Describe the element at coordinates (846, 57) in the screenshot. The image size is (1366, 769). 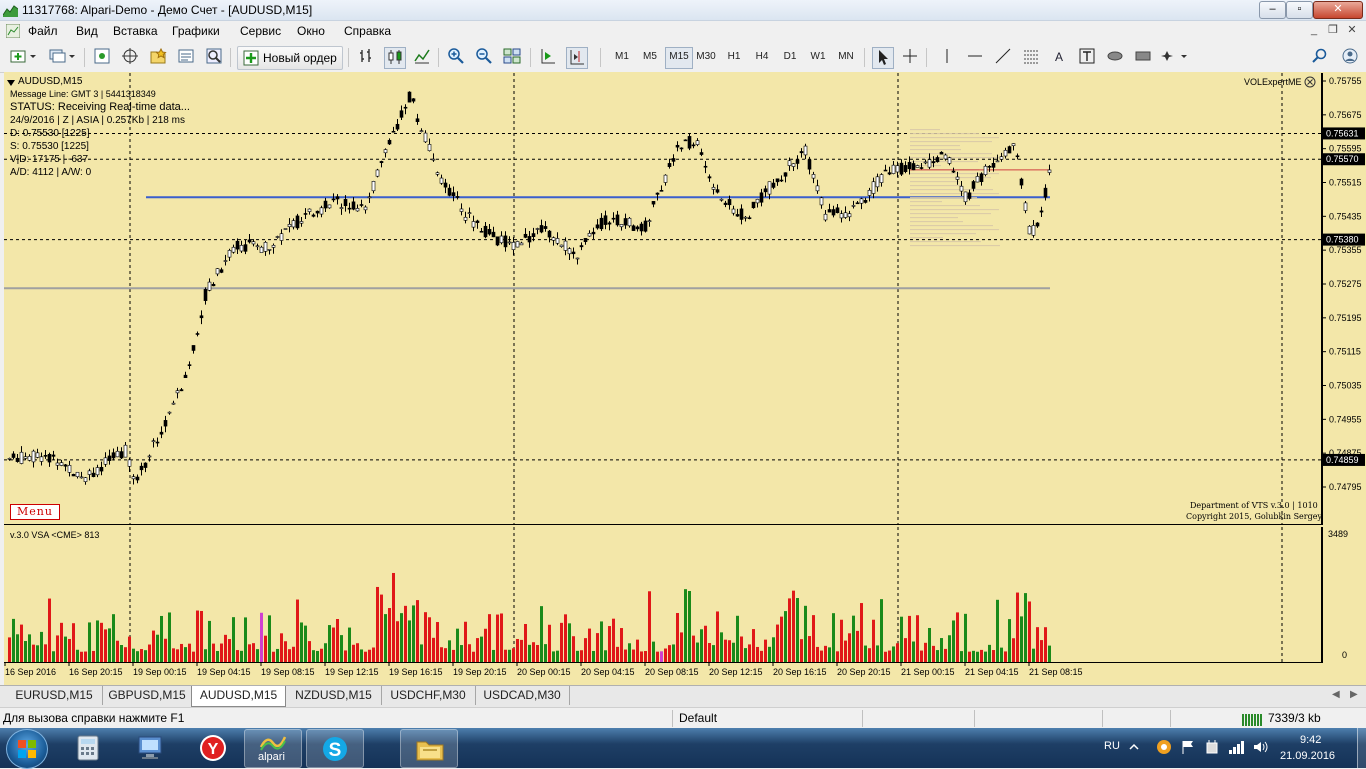
I see `timeframe-mn: MN` at that location.